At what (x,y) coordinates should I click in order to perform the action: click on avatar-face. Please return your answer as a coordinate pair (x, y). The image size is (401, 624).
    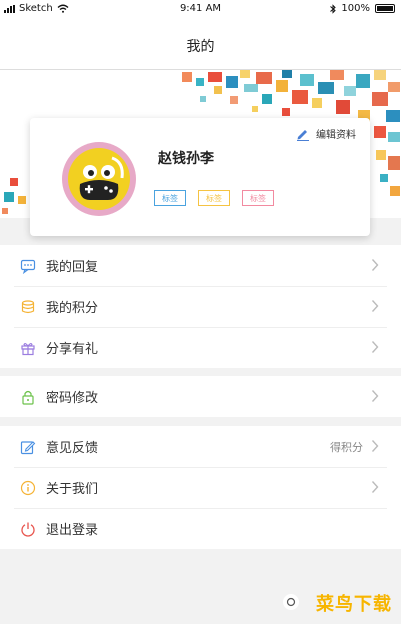
    Looking at the image, I should click on (99, 179).